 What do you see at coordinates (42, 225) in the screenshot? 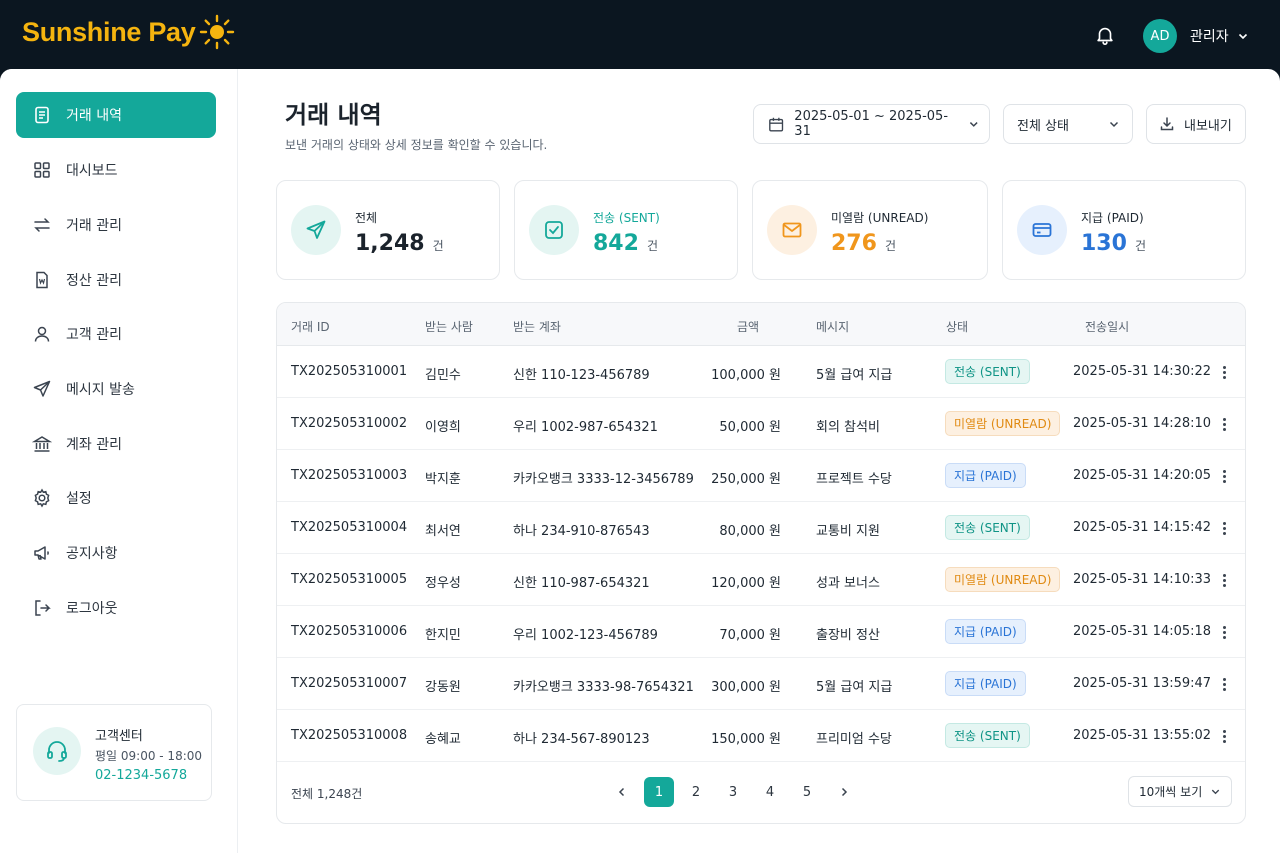
I see `transfer-arrows-icon` at bounding box center [42, 225].